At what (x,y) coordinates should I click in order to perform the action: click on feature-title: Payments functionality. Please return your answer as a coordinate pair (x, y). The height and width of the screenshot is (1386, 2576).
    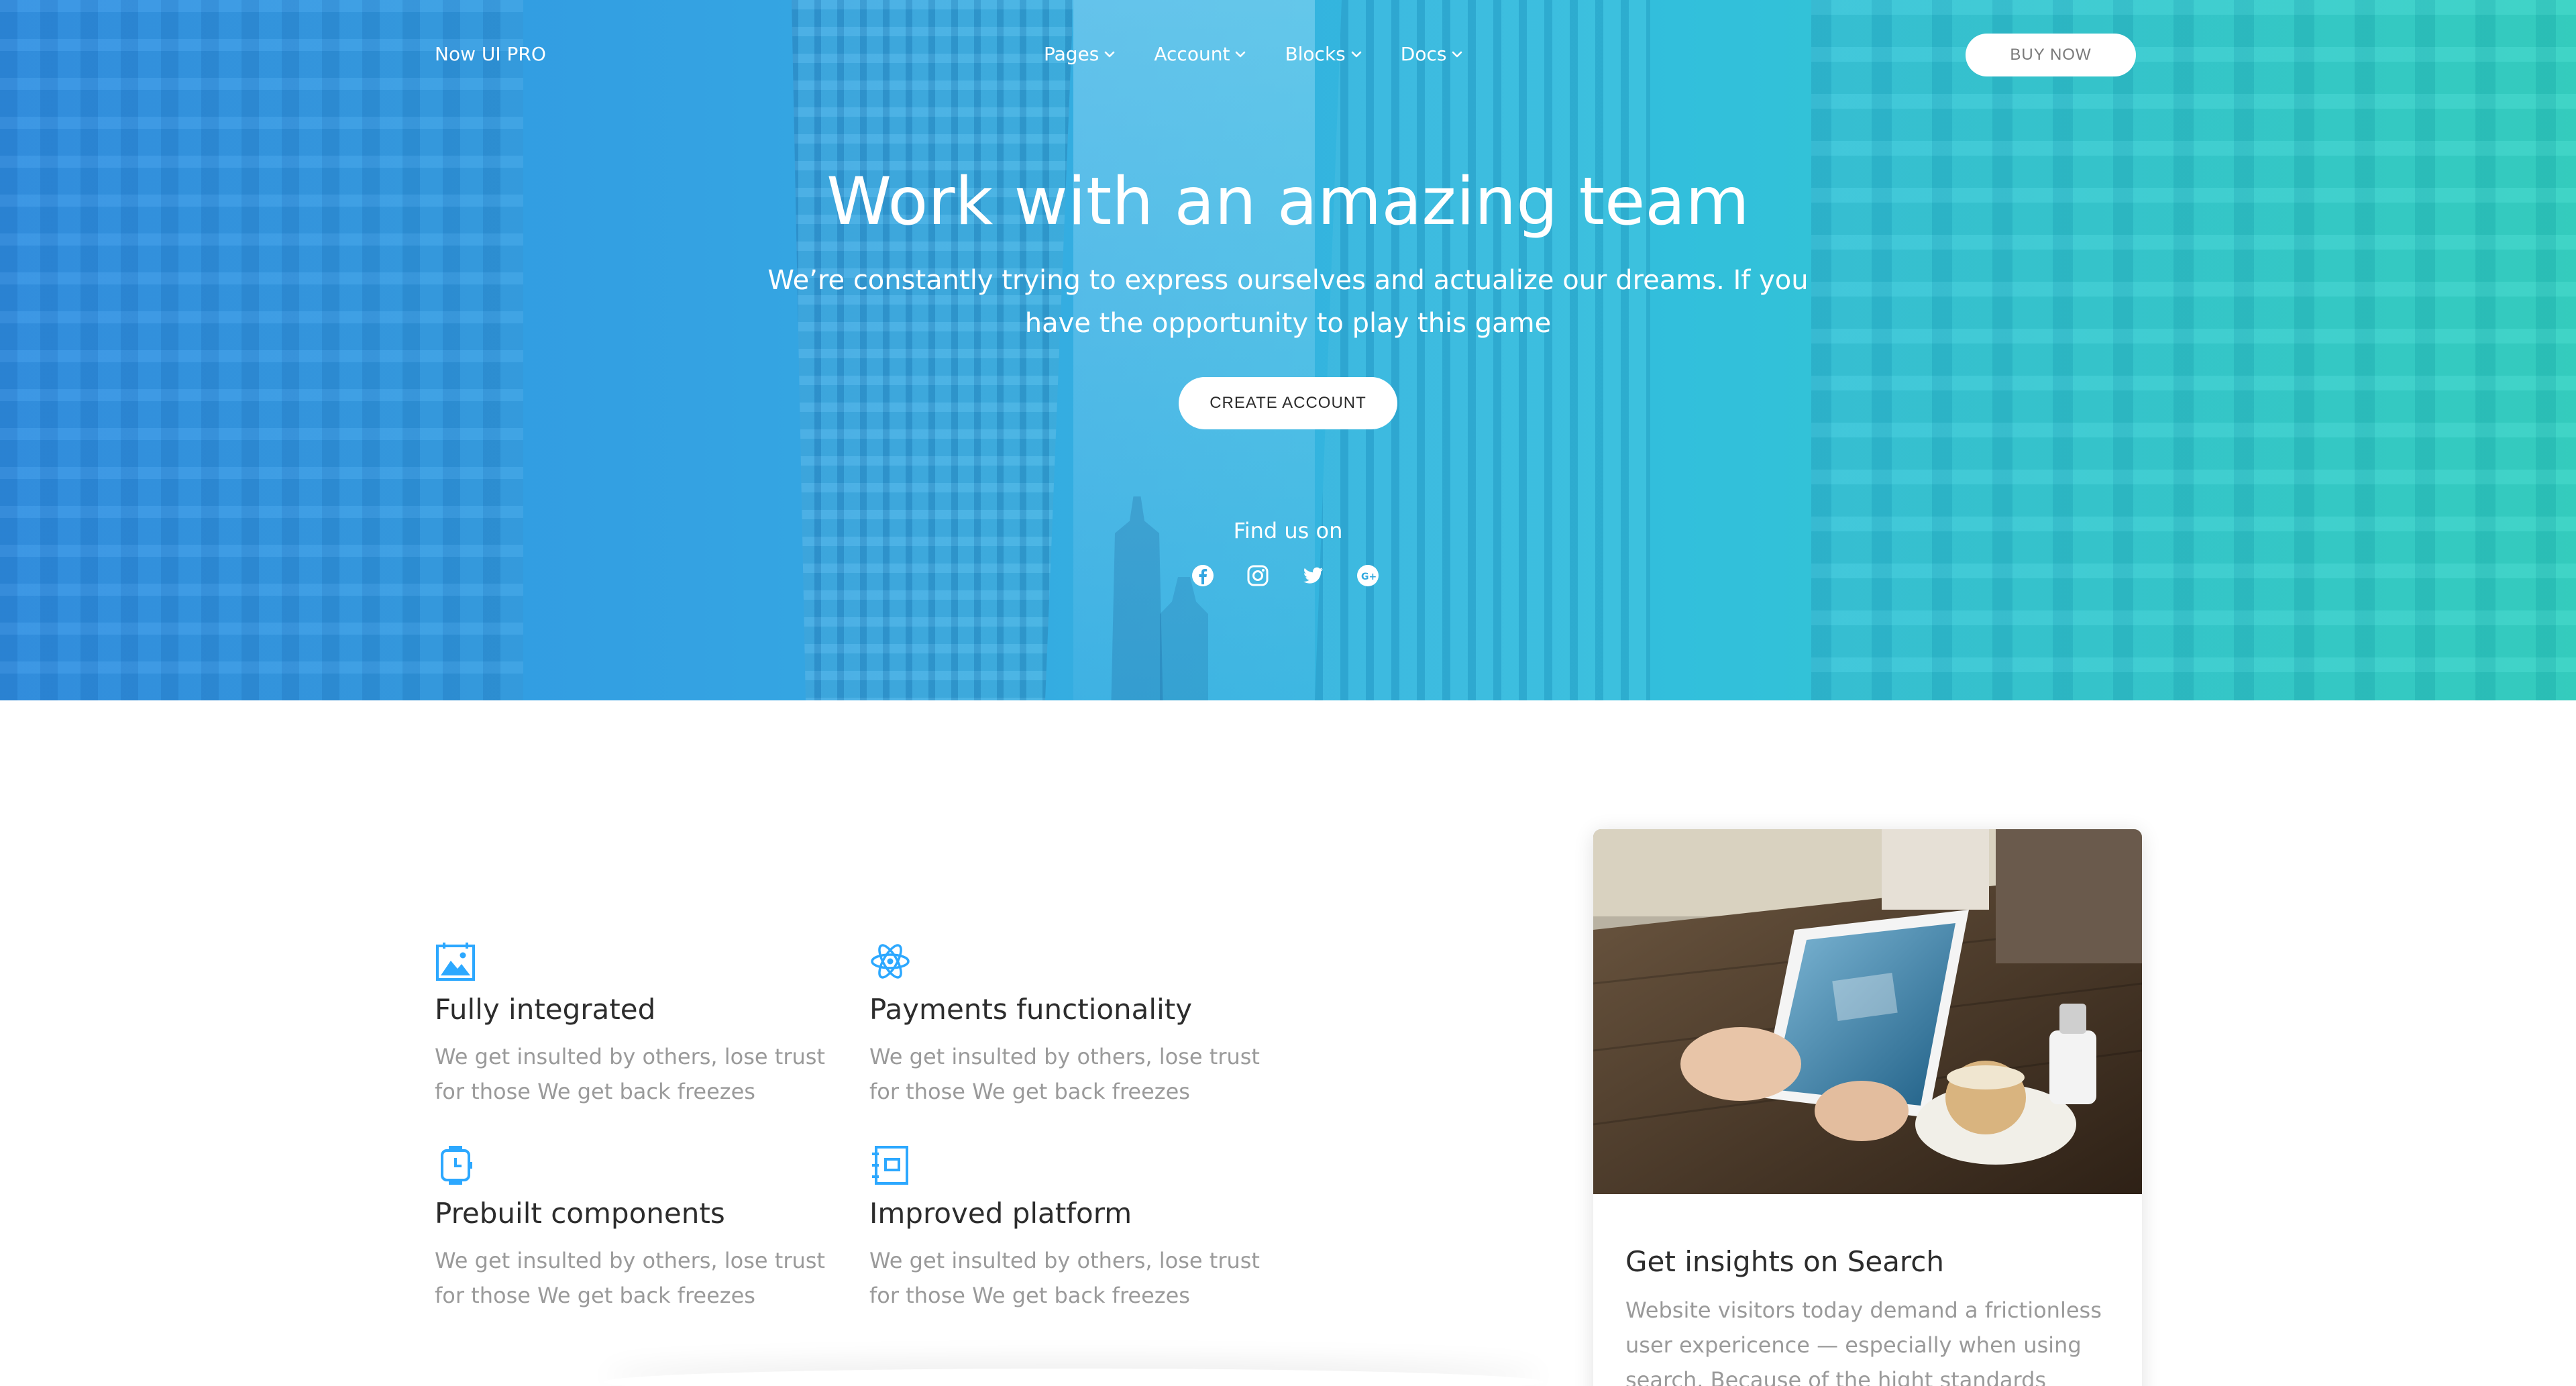
    Looking at the image, I should click on (1031, 1009).